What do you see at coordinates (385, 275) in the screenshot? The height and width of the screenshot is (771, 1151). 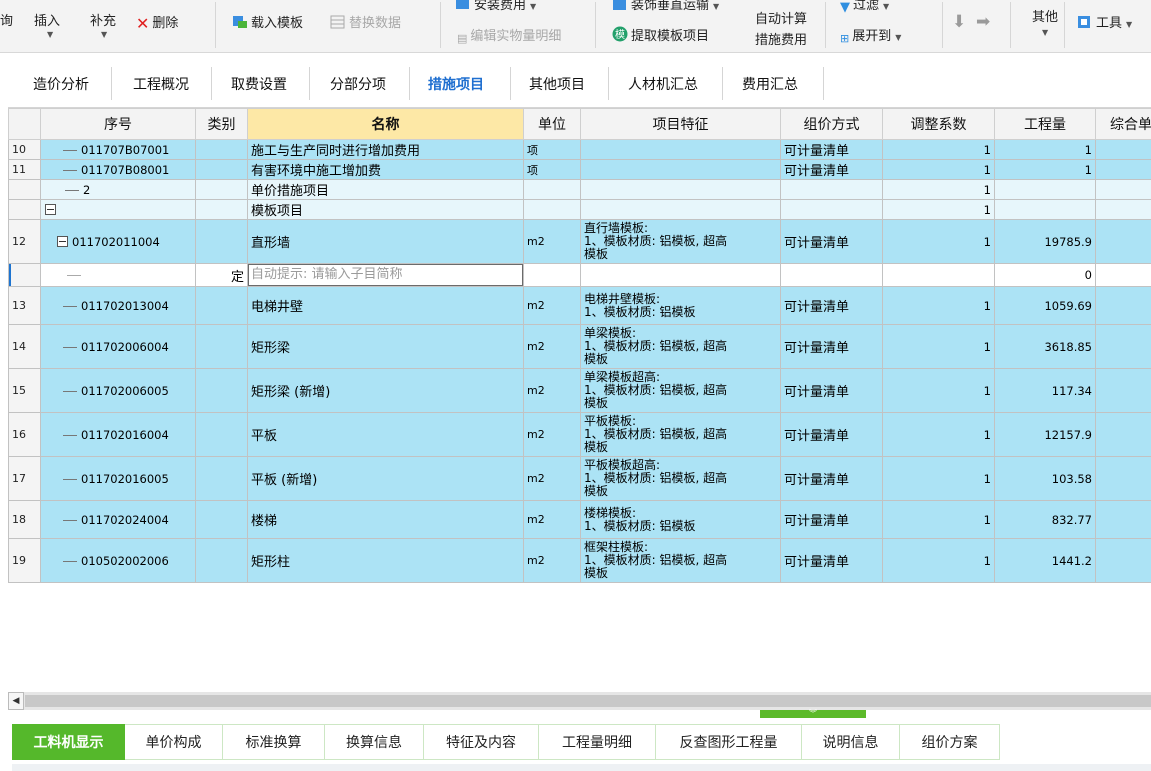 I see `subitem-abbrev-input: 自动提示: 请输入子目简称` at bounding box center [385, 275].